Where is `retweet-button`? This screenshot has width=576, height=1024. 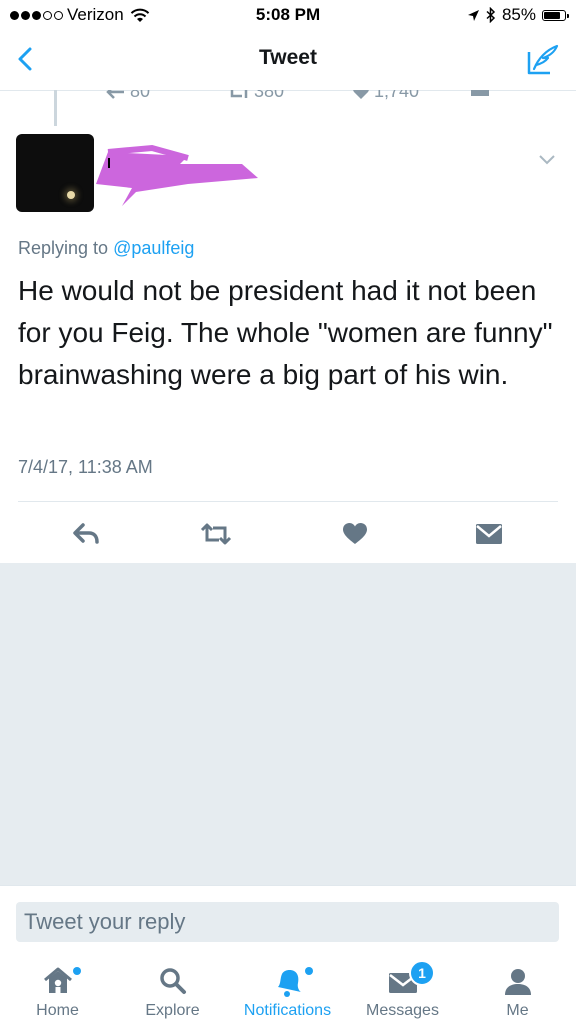
retweet-button is located at coordinates (216, 534).